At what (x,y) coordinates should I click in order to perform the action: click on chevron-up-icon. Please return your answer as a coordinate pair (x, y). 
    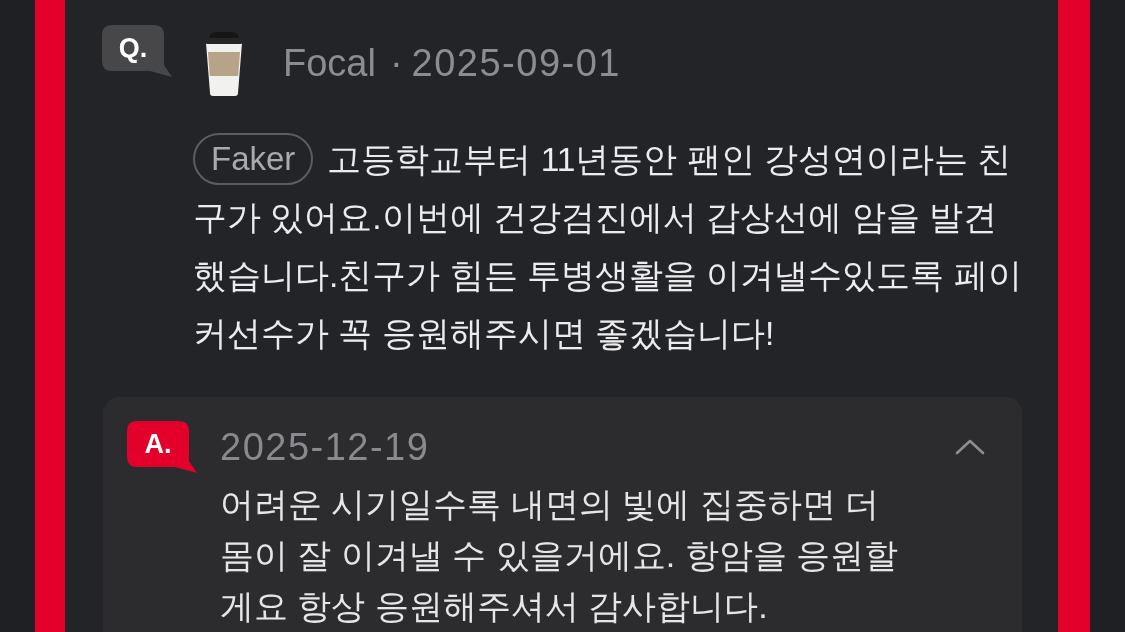
    Looking at the image, I should click on (970, 447).